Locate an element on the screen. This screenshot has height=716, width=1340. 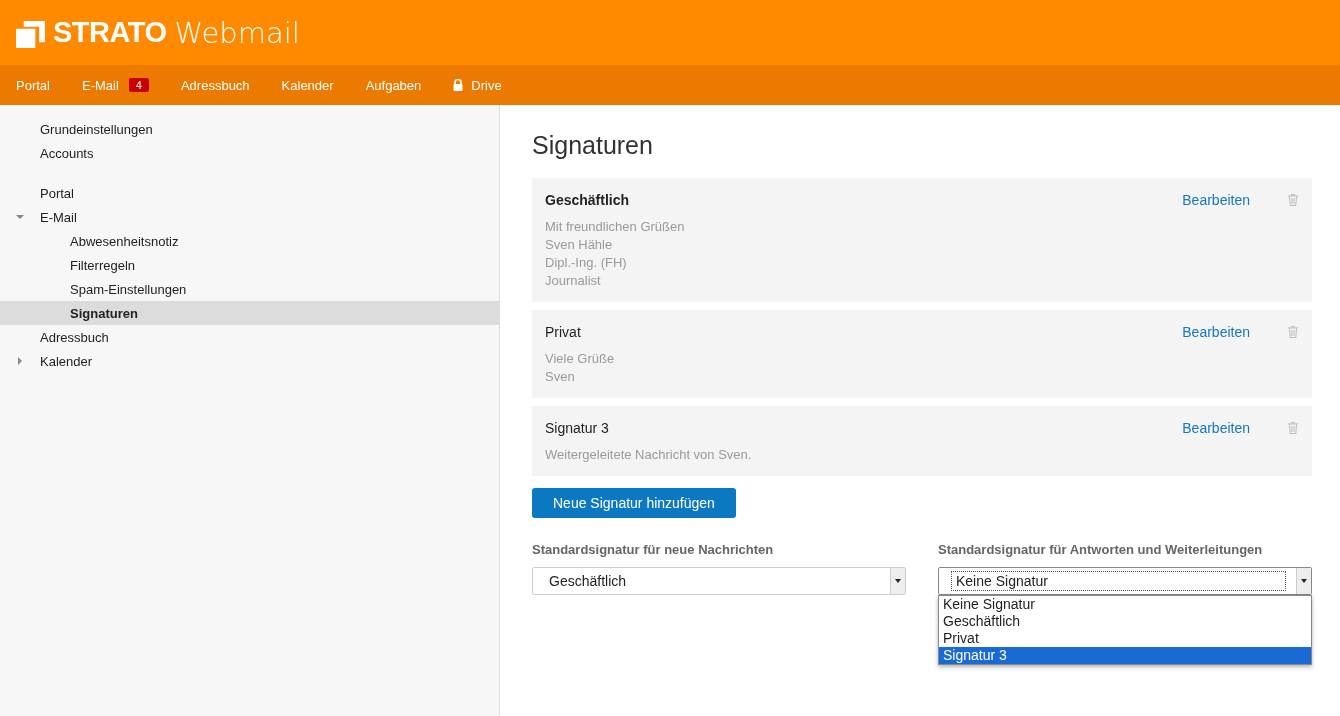
product-name: Webmail is located at coordinates (237, 32).